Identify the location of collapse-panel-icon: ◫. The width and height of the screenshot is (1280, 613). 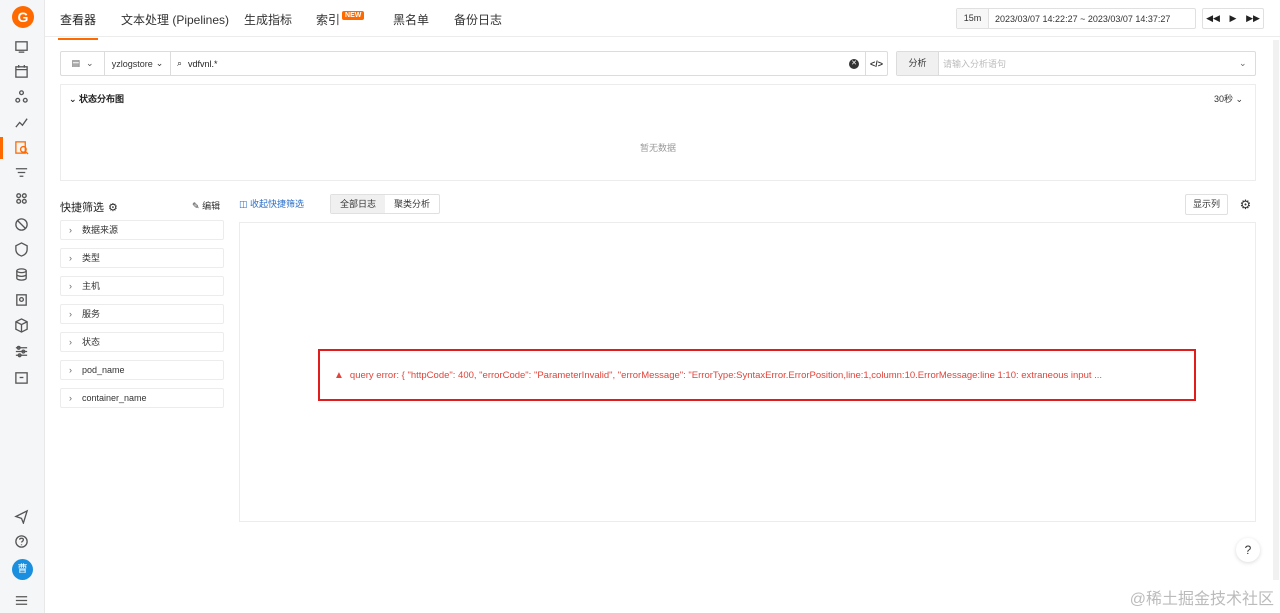
(243, 204).